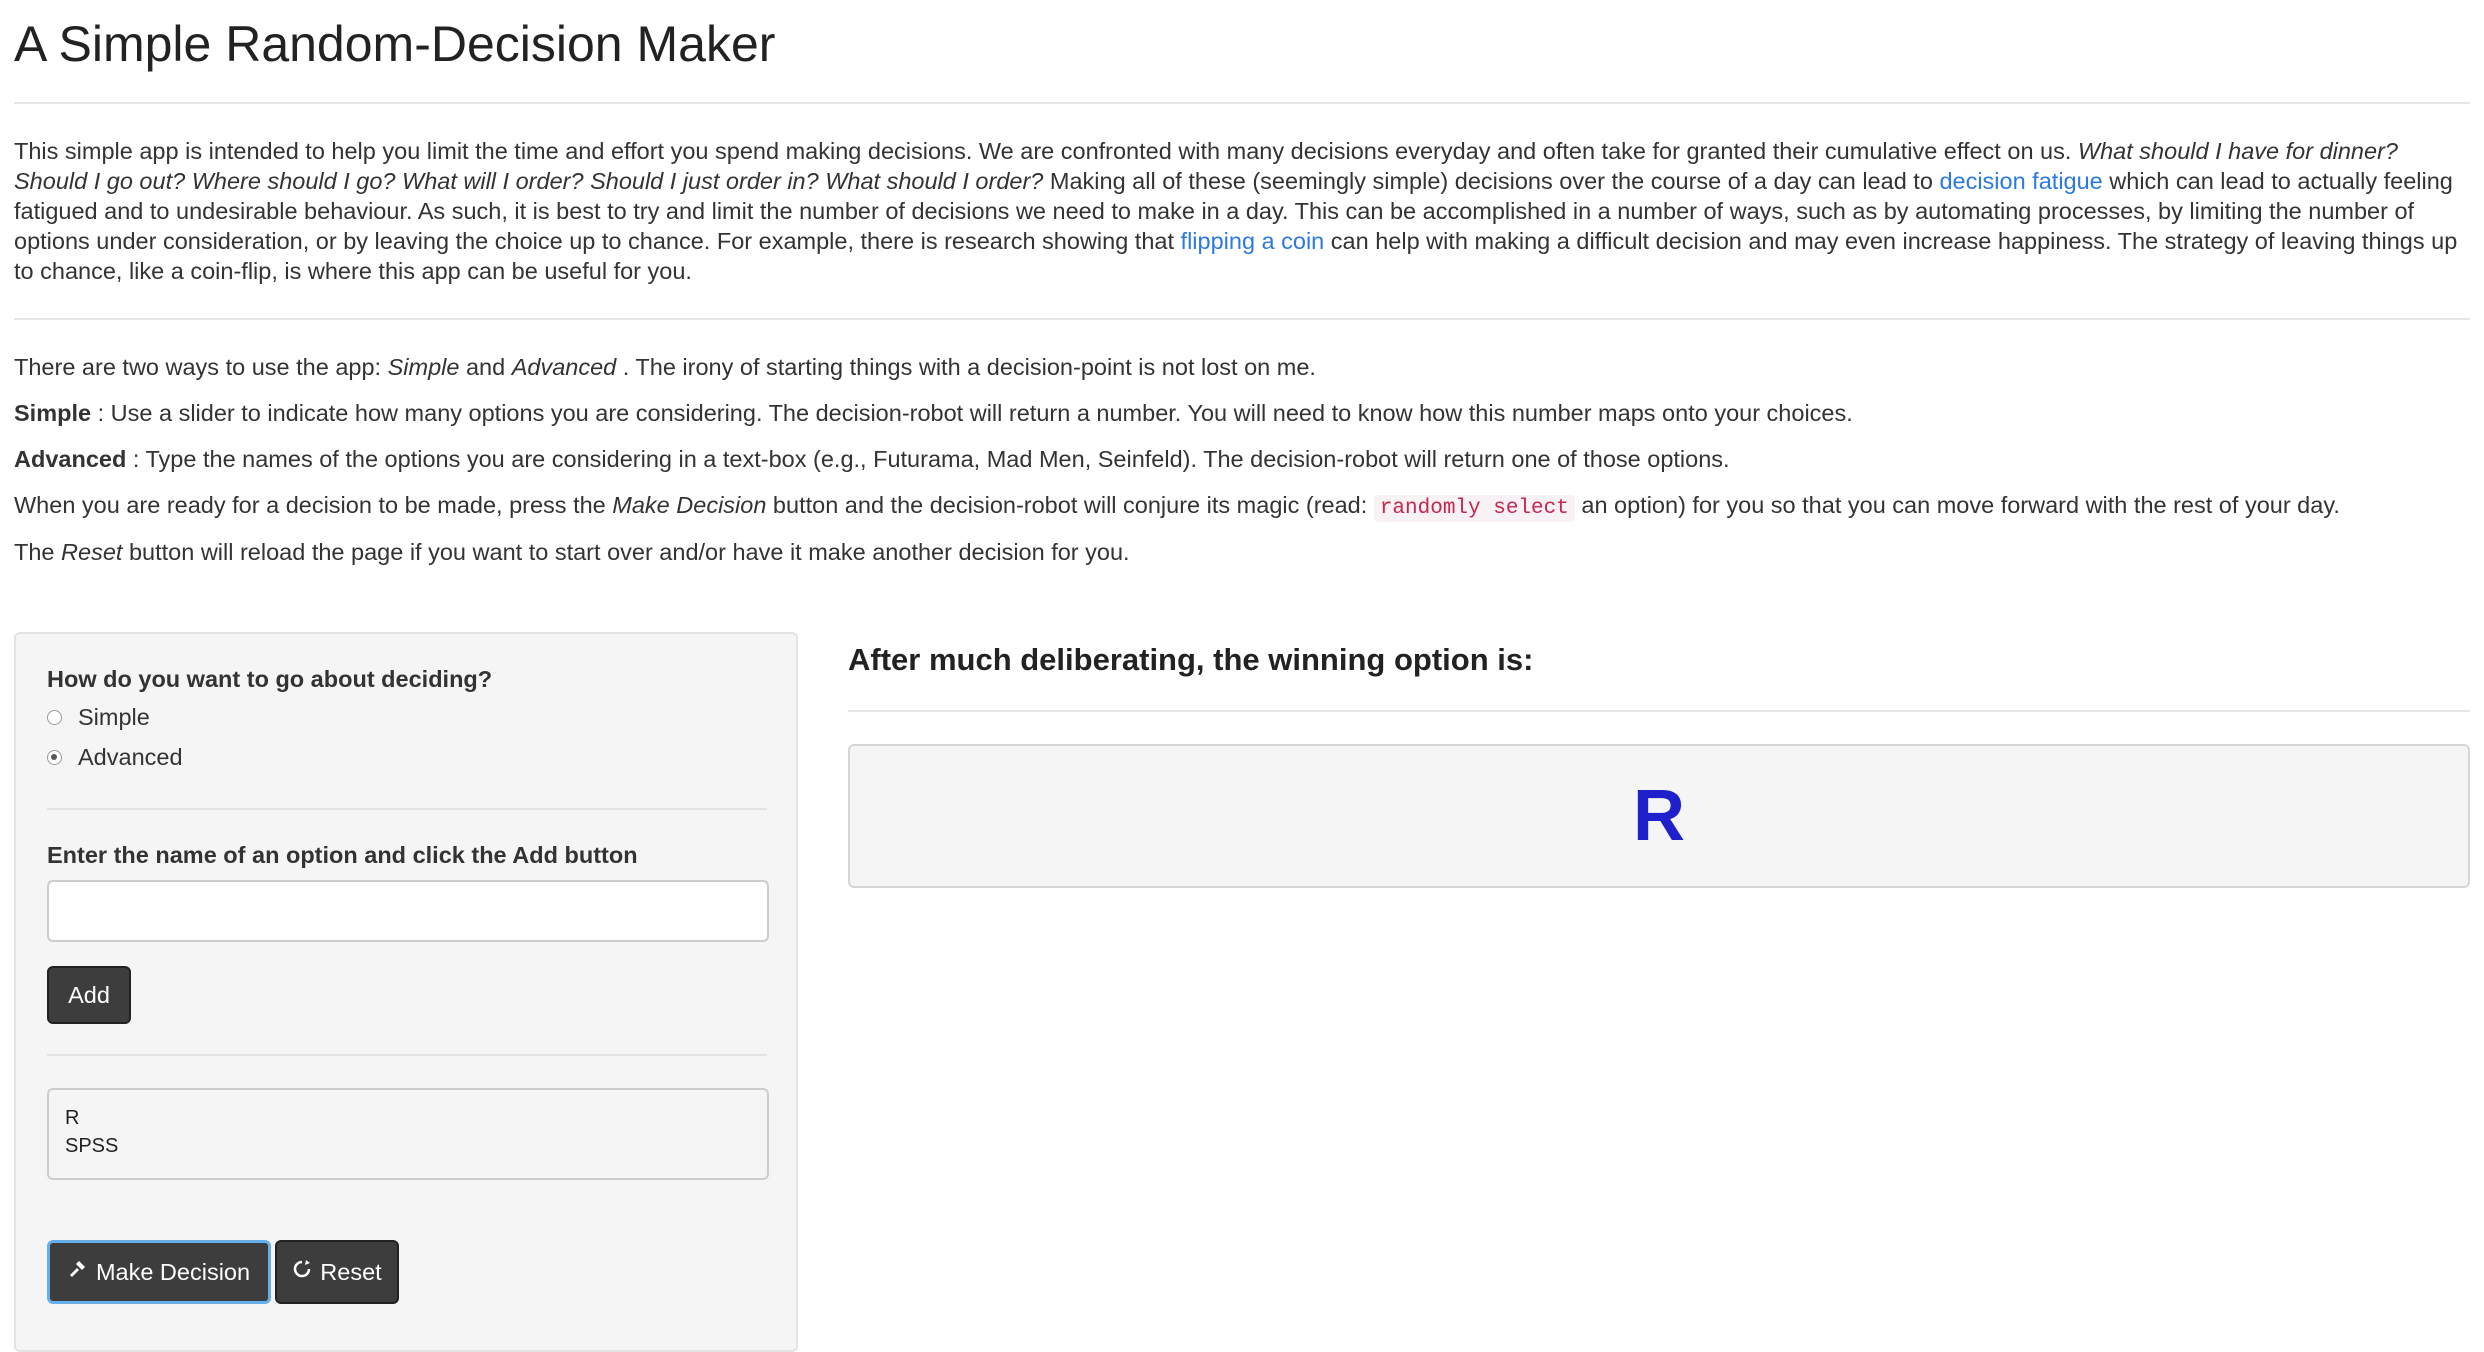 Image resolution: width=2484 pixels, height=1352 pixels. I want to click on radio-advanced: Advanced, so click(115, 757).